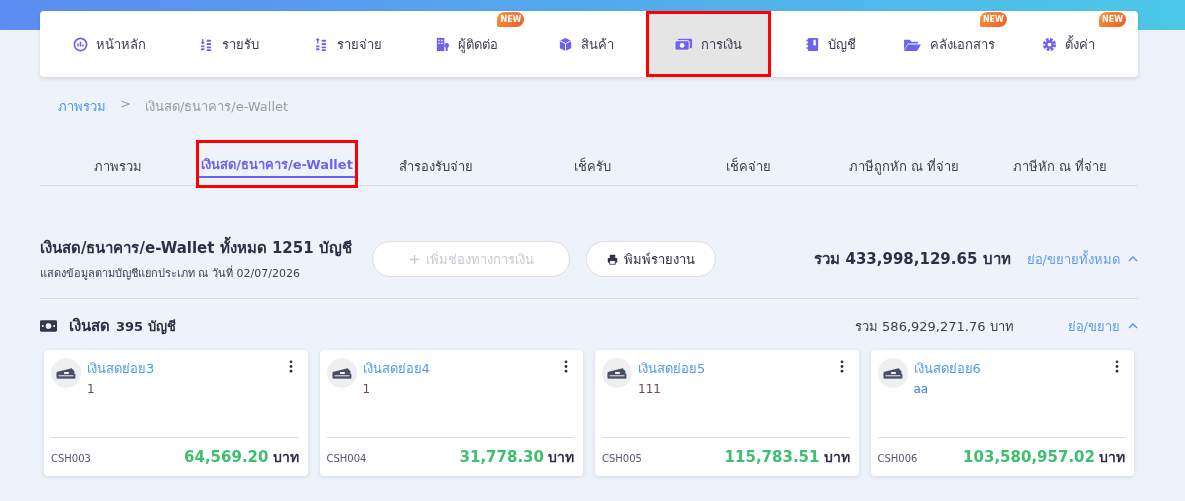  I want to click on tab: เช็คจ่าย, so click(748, 166).